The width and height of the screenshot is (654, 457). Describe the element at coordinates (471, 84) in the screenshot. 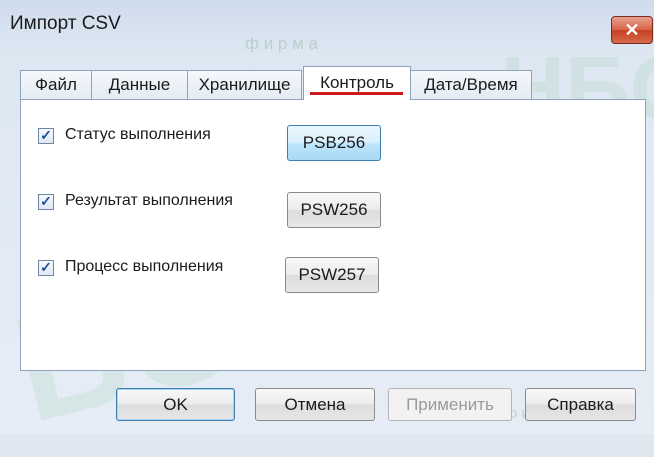

I see `tab-datetime: Дата/Время` at that location.